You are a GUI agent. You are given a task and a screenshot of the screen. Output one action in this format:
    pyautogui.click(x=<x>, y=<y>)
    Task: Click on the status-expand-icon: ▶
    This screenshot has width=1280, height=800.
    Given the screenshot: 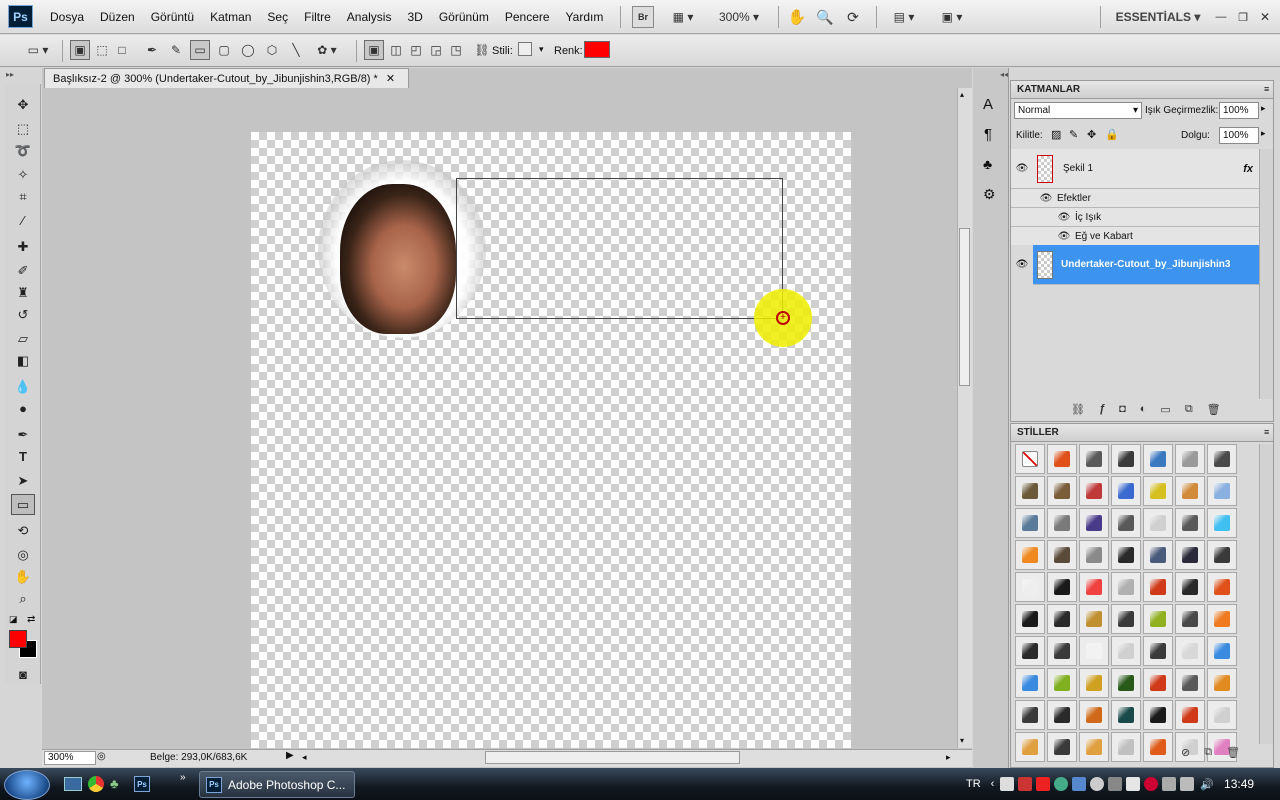 What is the action you would take?
    pyautogui.click(x=290, y=755)
    